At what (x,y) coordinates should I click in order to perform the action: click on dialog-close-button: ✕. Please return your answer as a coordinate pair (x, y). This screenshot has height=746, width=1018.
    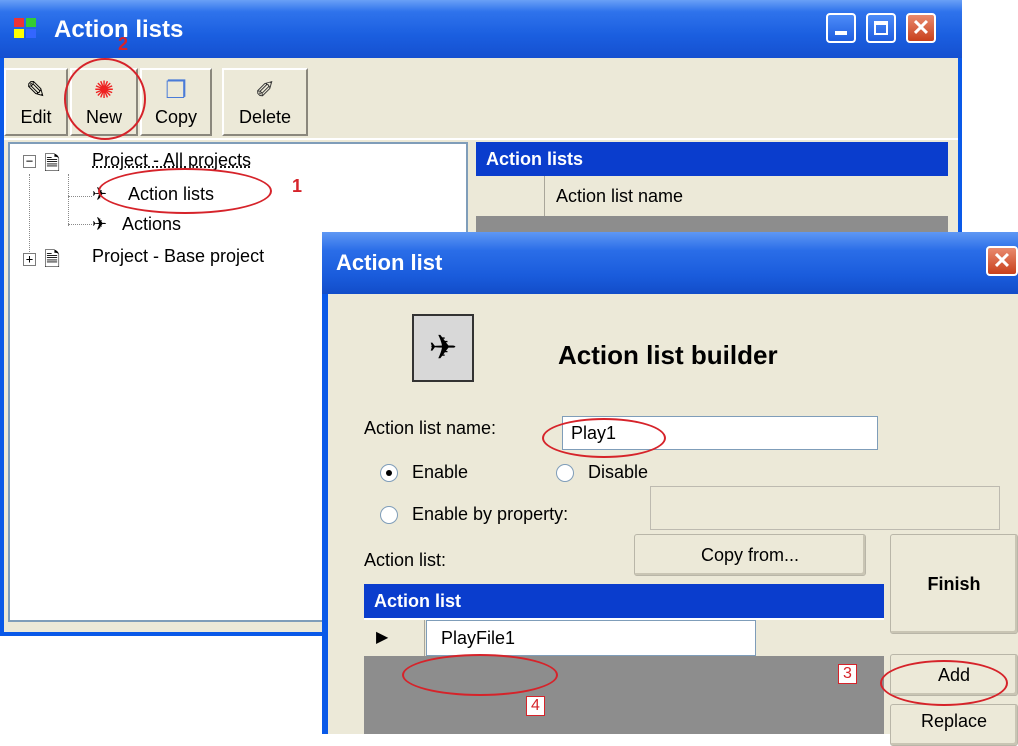
    Looking at the image, I should click on (1002, 261).